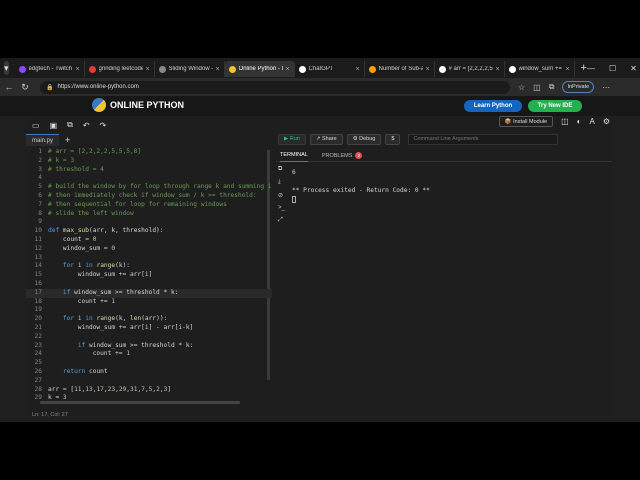 The image size is (640, 480). I want to click on redo-icon: ↷, so click(103, 125).